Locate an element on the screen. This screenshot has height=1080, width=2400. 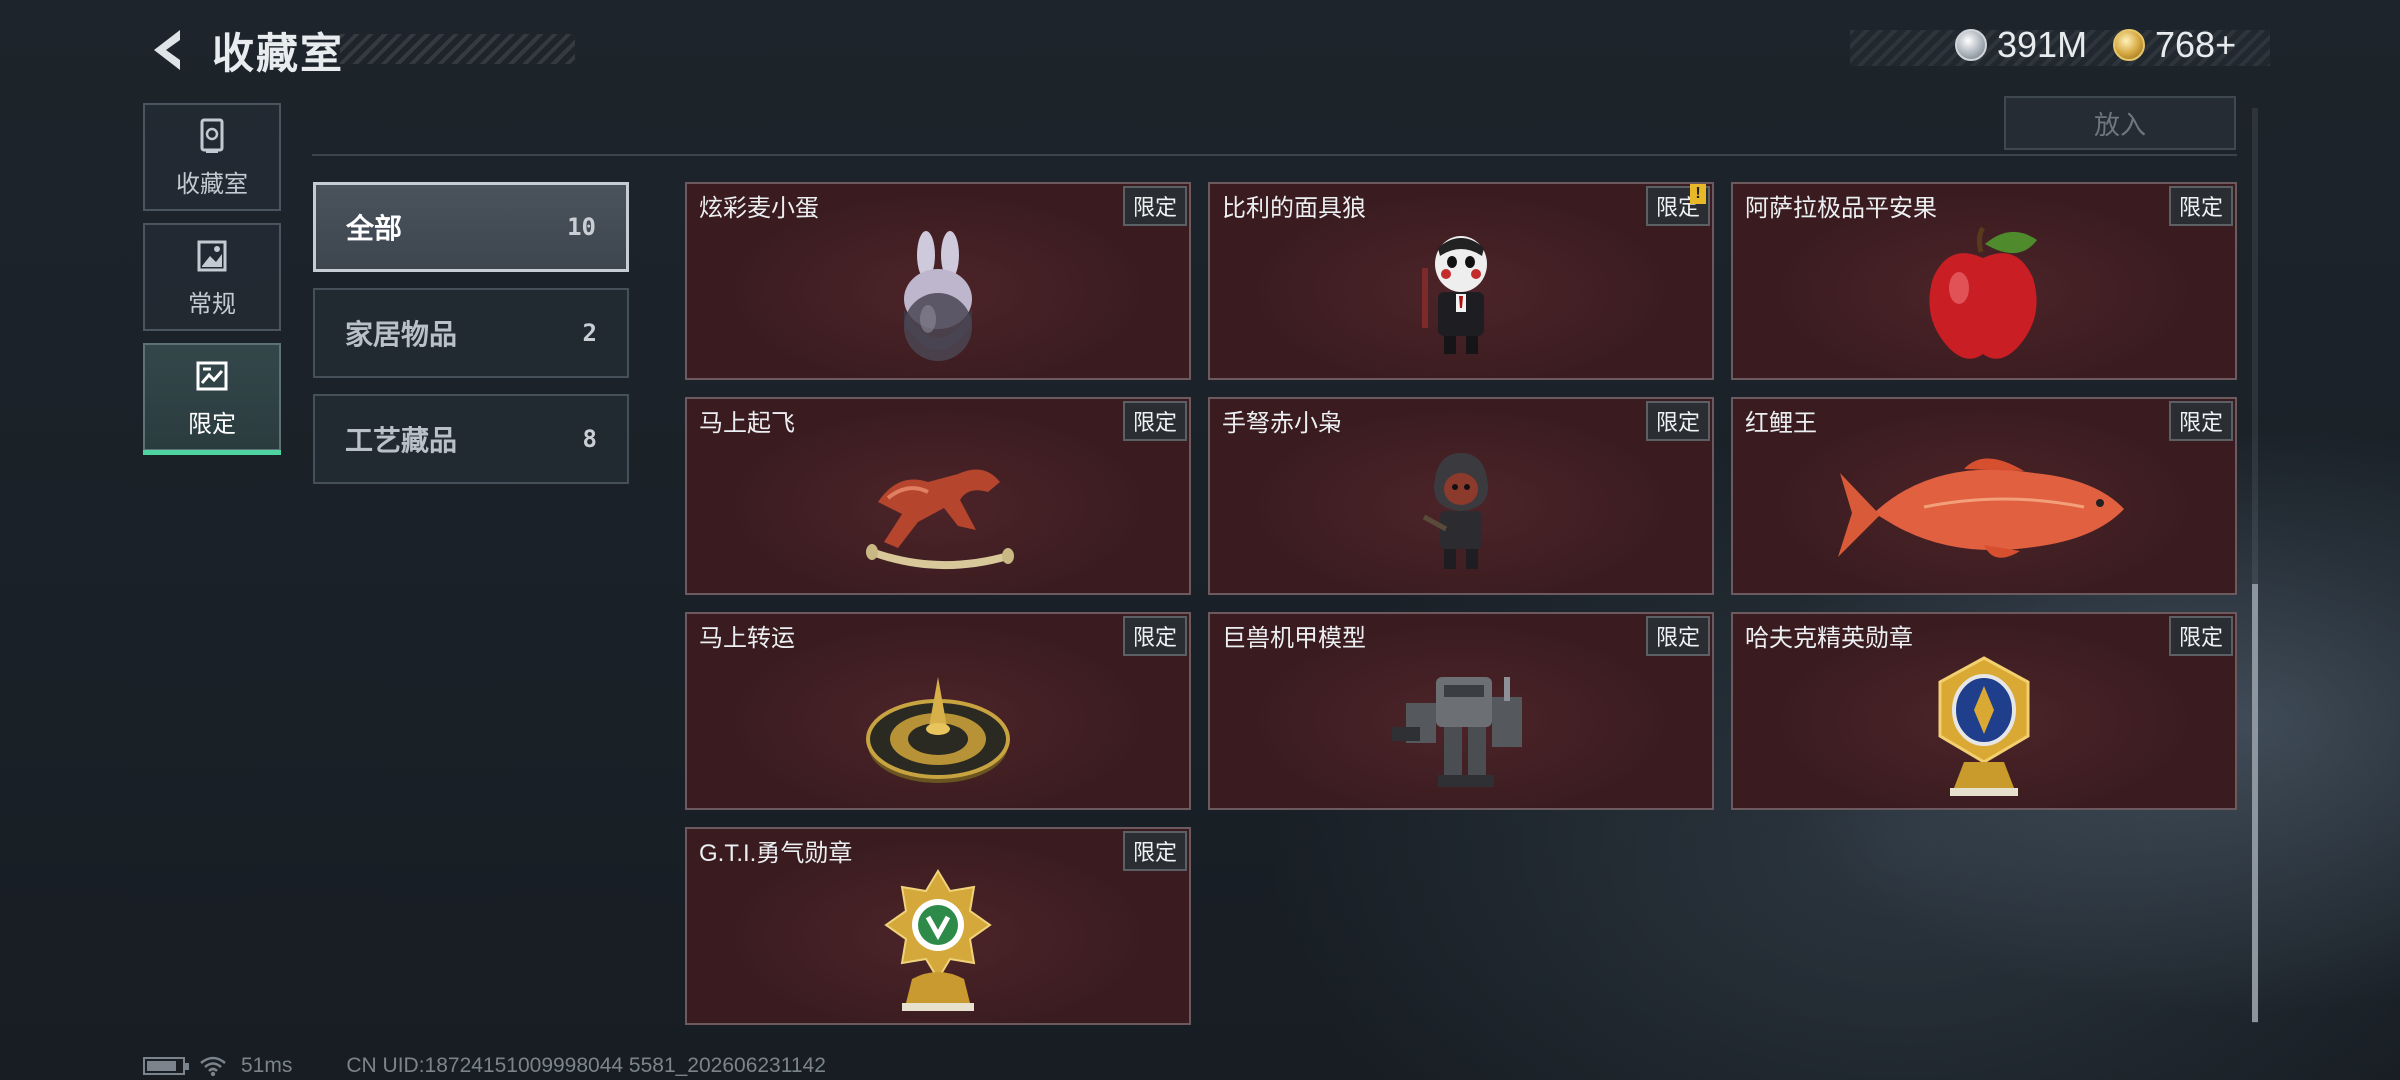
put-in-button: 放入 is located at coordinates (2120, 123).